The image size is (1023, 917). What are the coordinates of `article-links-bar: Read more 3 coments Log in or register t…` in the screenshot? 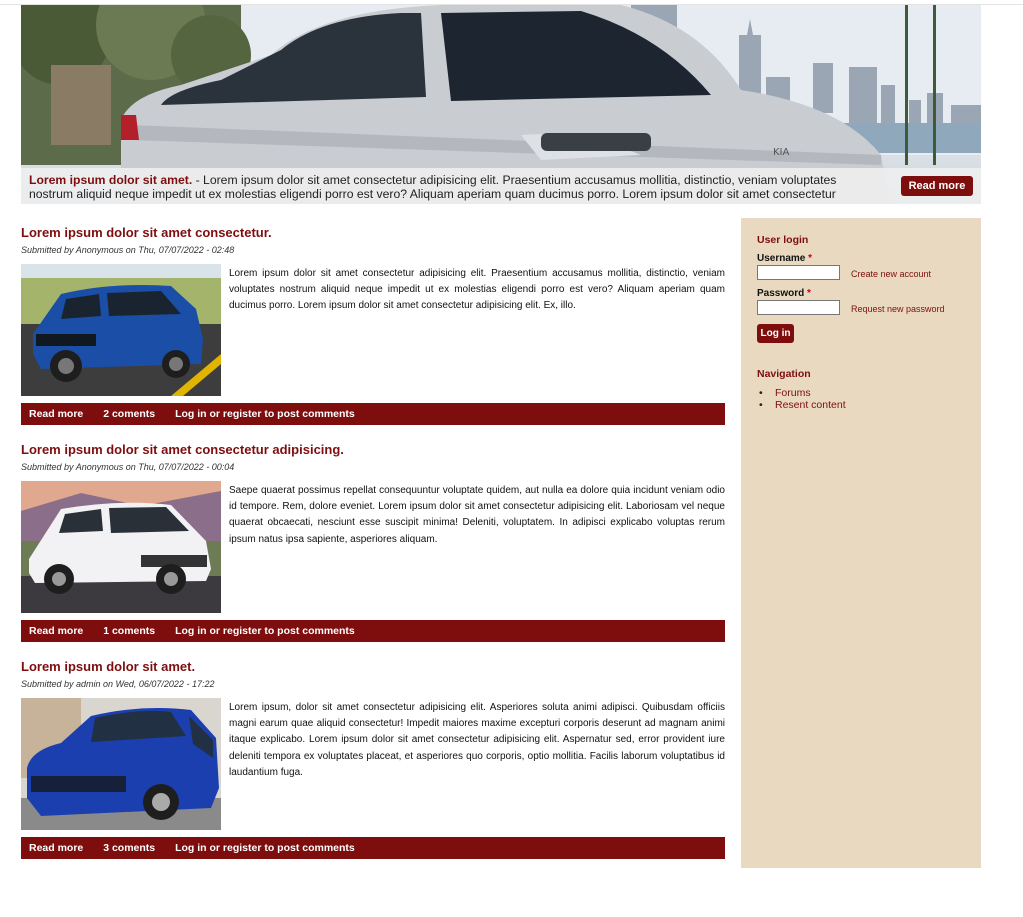 It's located at (373, 848).